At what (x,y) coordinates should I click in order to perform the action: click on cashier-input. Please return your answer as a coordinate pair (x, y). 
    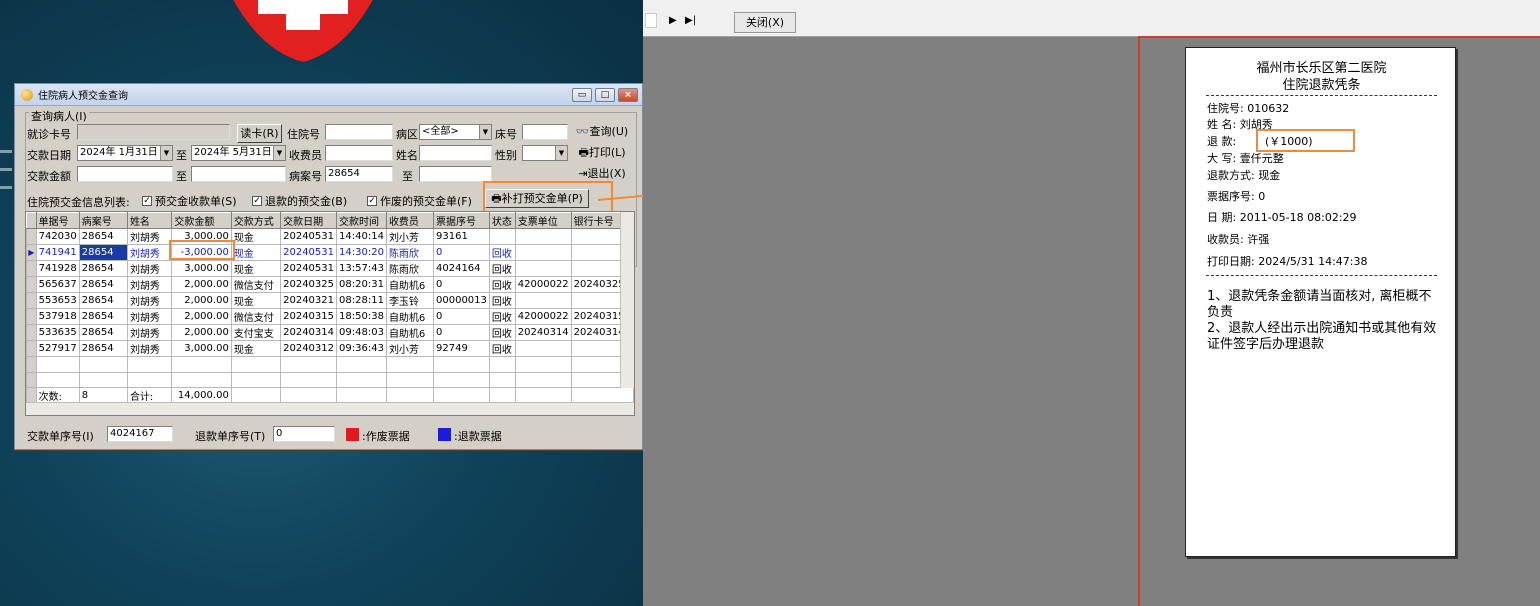
    Looking at the image, I should click on (359, 153).